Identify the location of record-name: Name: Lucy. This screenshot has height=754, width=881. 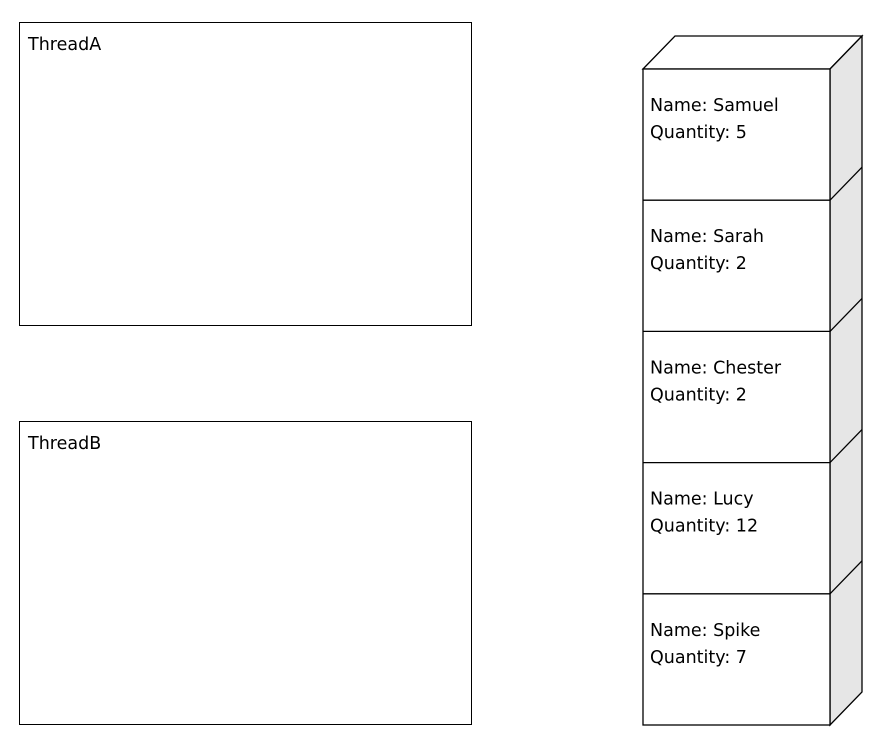
(702, 500).